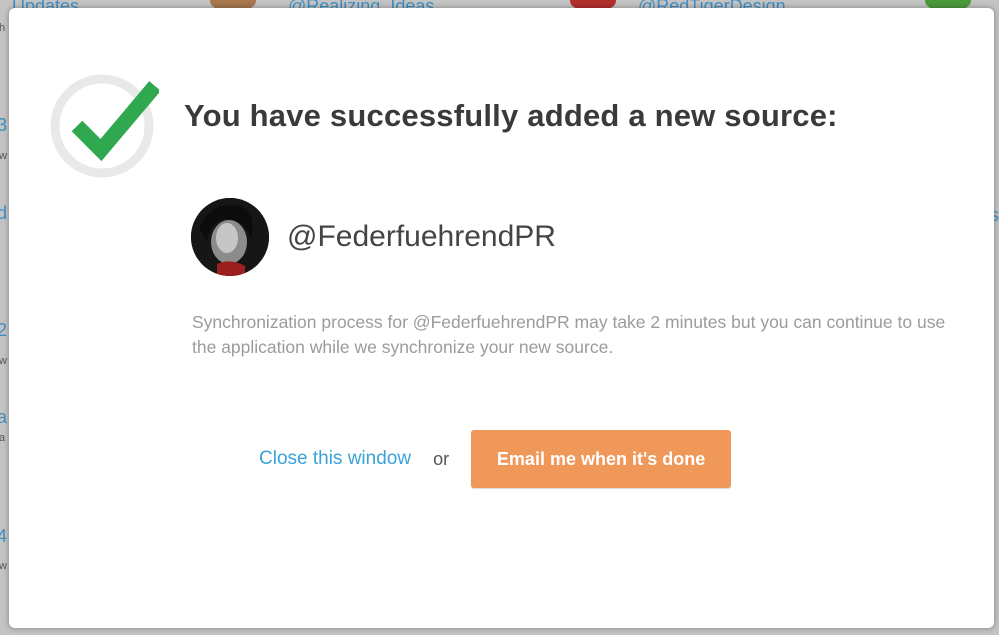  I want to click on bg-fragment: 4, so click(4, 536).